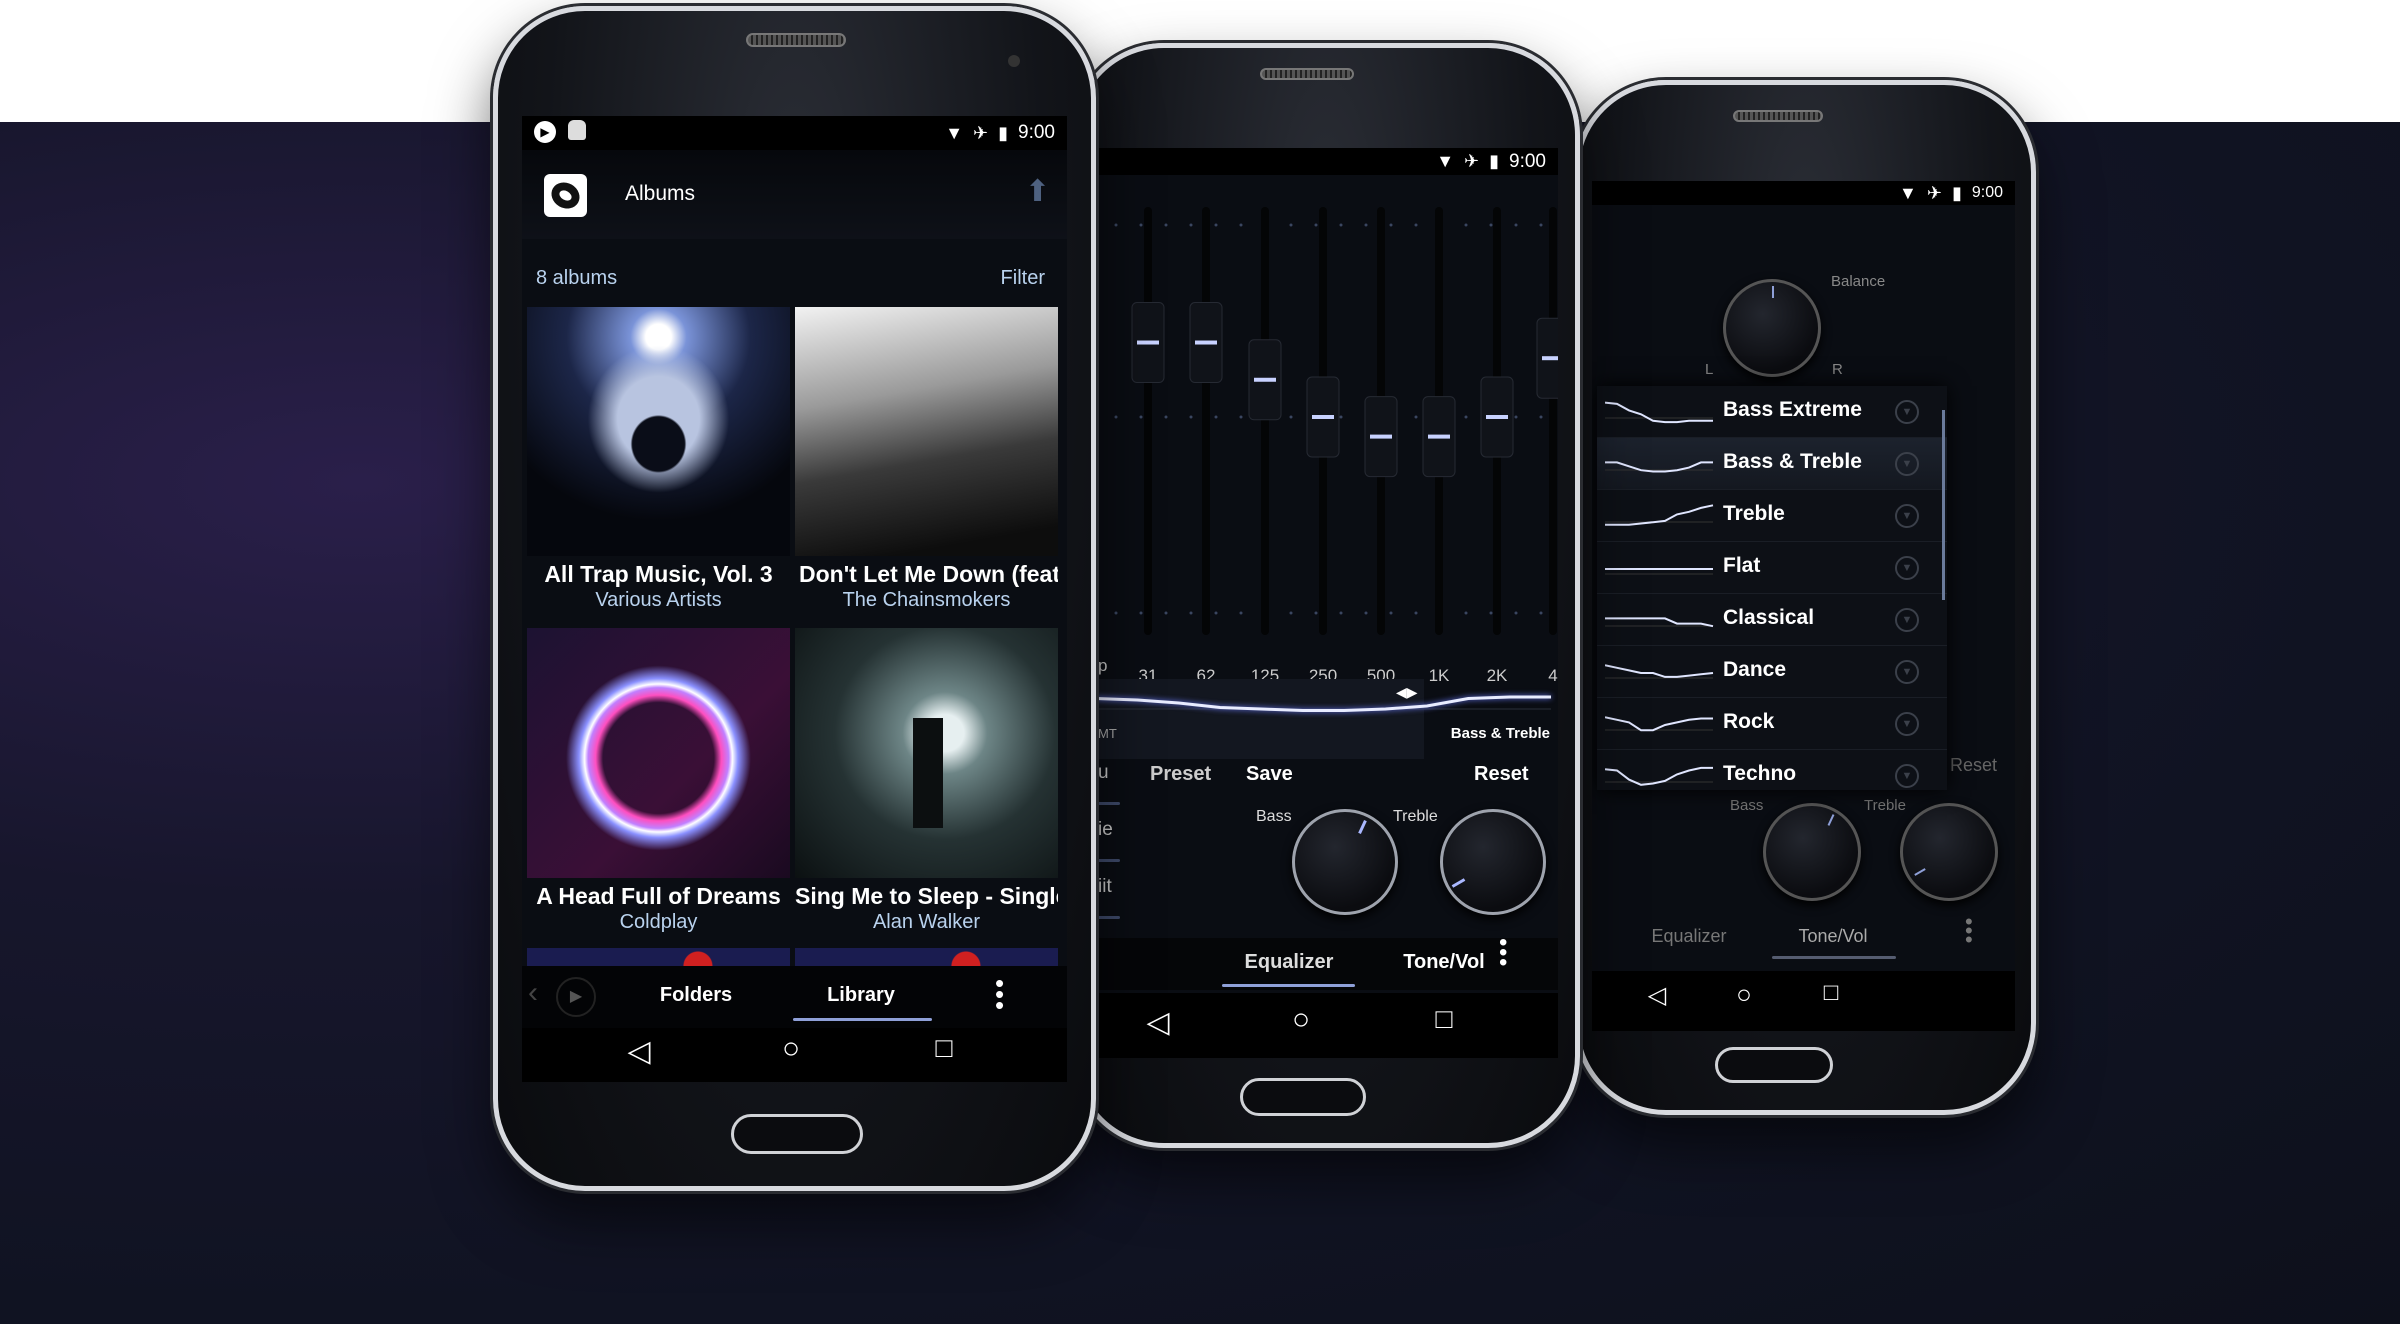  What do you see at coordinates (1037, 191) in the screenshot?
I see `up-arrow-icon: ⬆` at bounding box center [1037, 191].